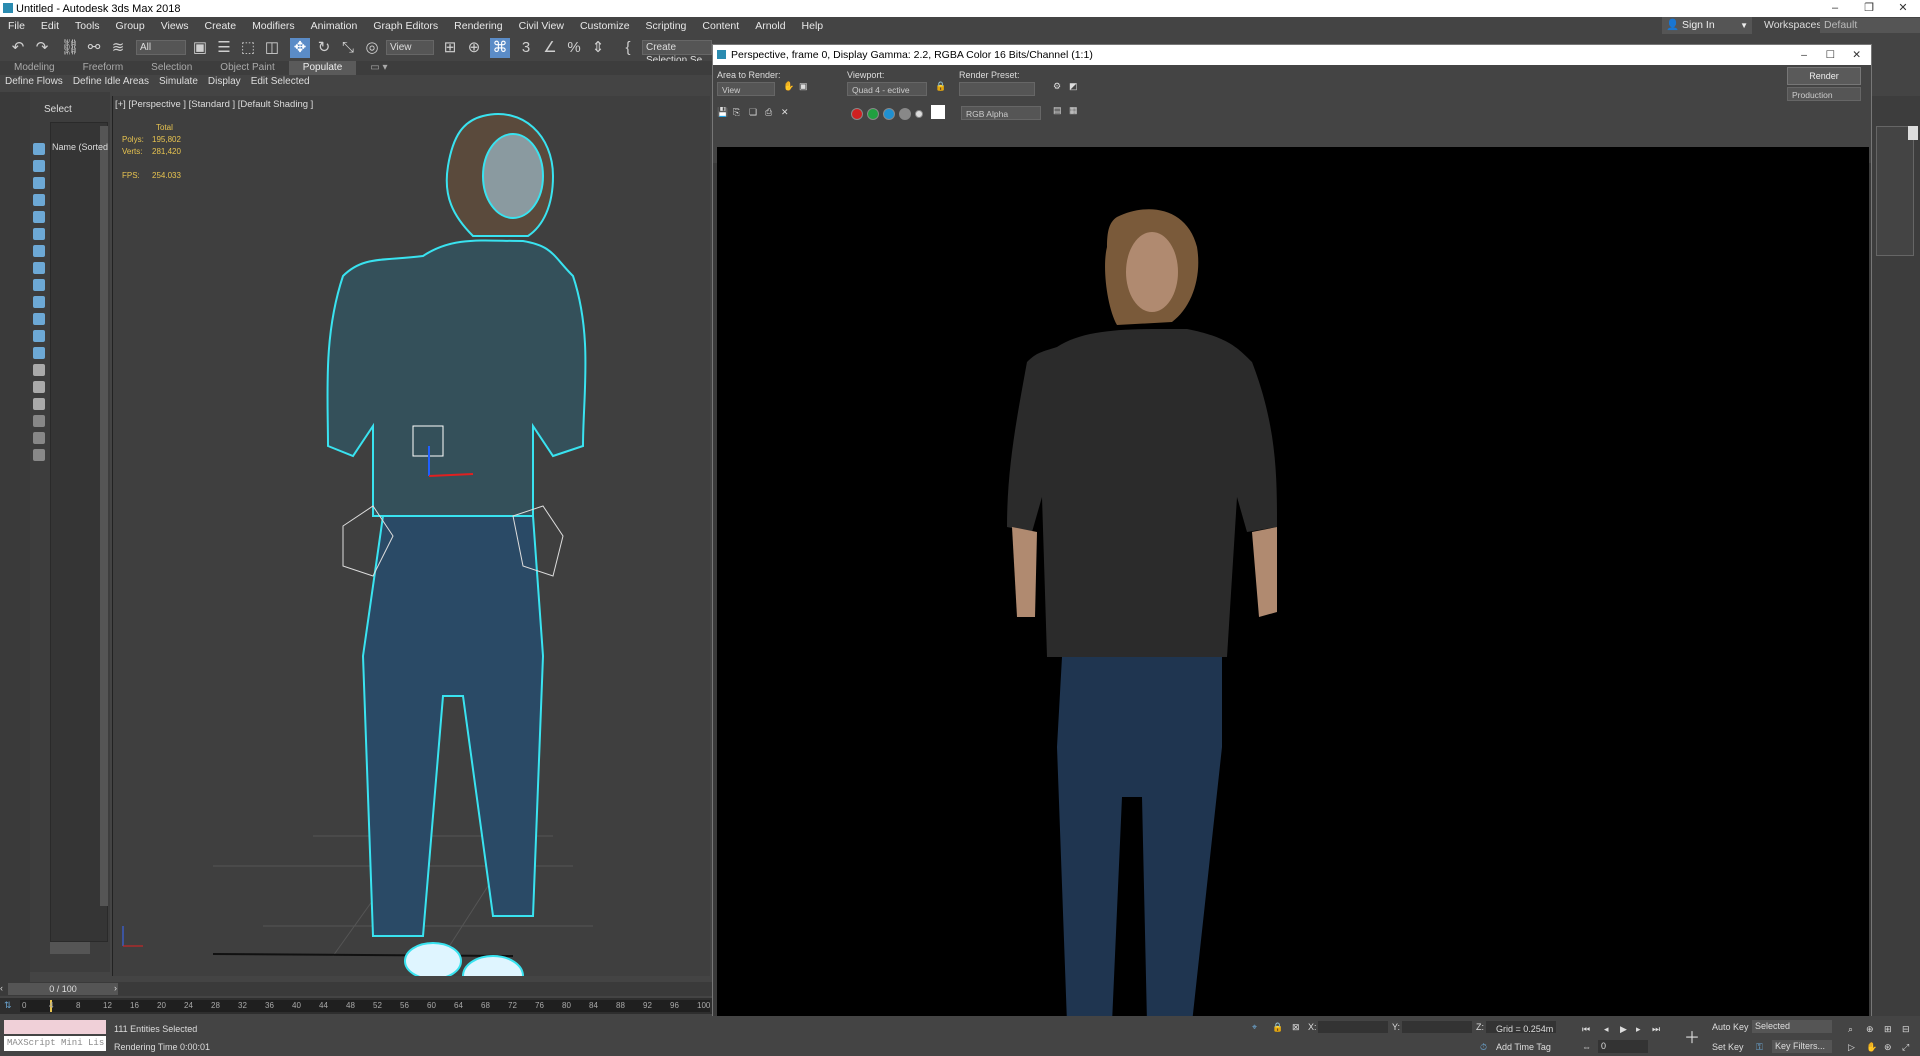 This screenshot has width=1920, height=1056. Describe the element at coordinates (541, 26) in the screenshot. I see `menu-civil-view: Civil View` at that location.